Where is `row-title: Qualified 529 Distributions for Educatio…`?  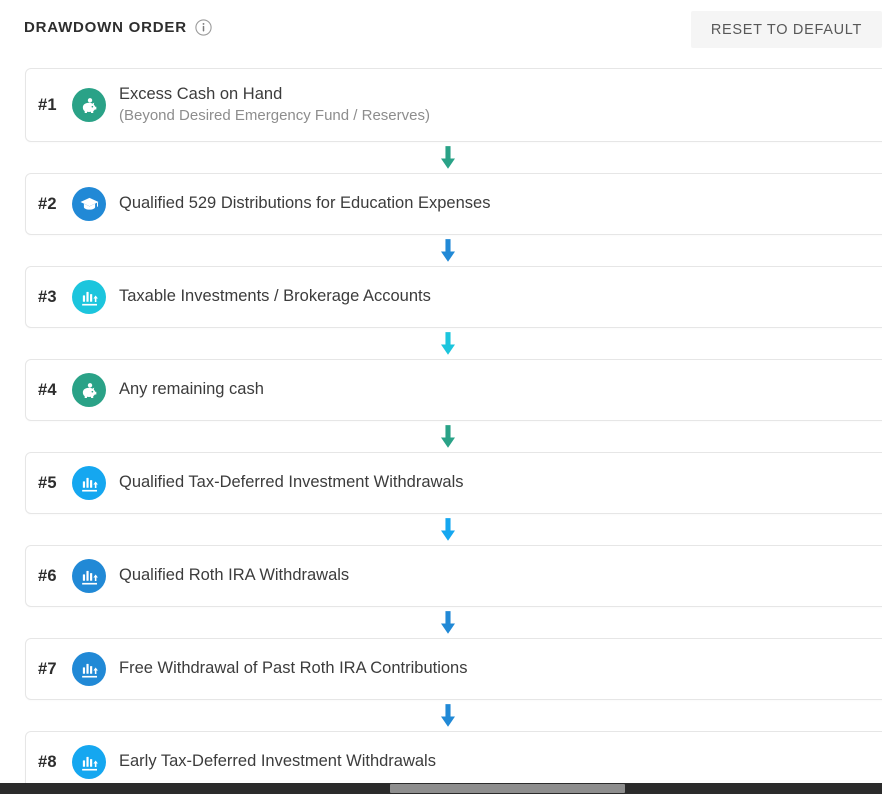
row-title: Qualified 529 Distributions for Educatio… is located at coordinates (305, 203).